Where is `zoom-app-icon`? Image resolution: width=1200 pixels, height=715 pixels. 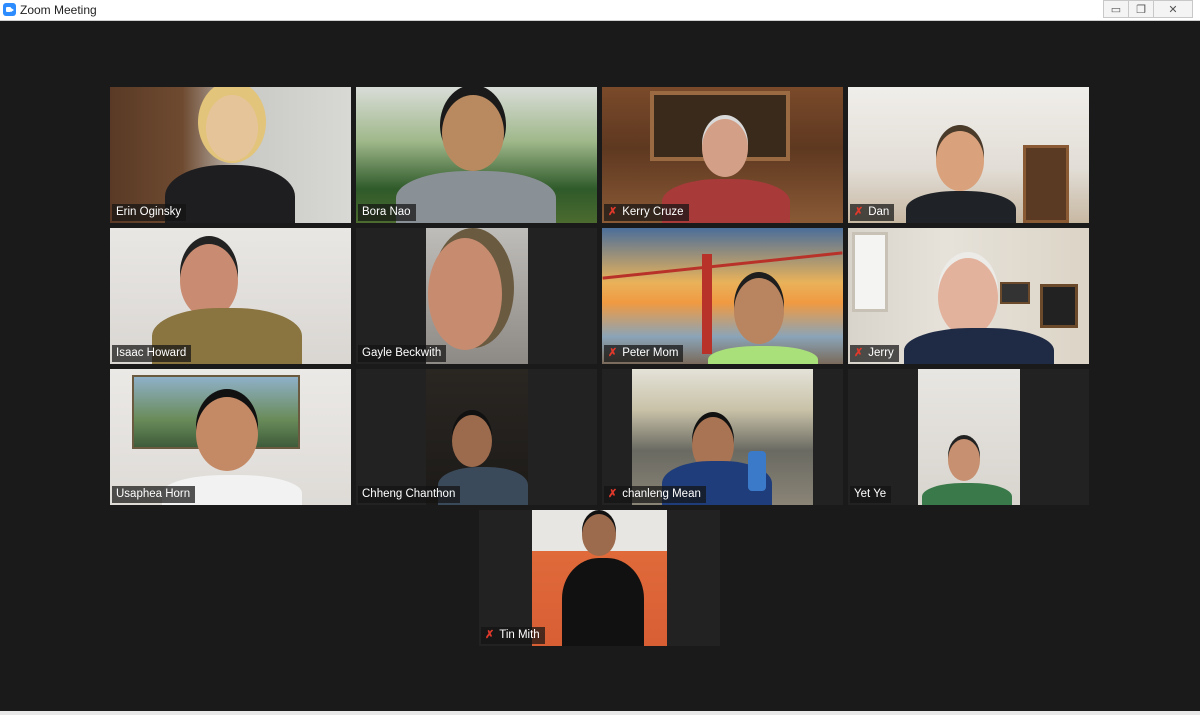
zoom-app-icon is located at coordinates (9, 9).